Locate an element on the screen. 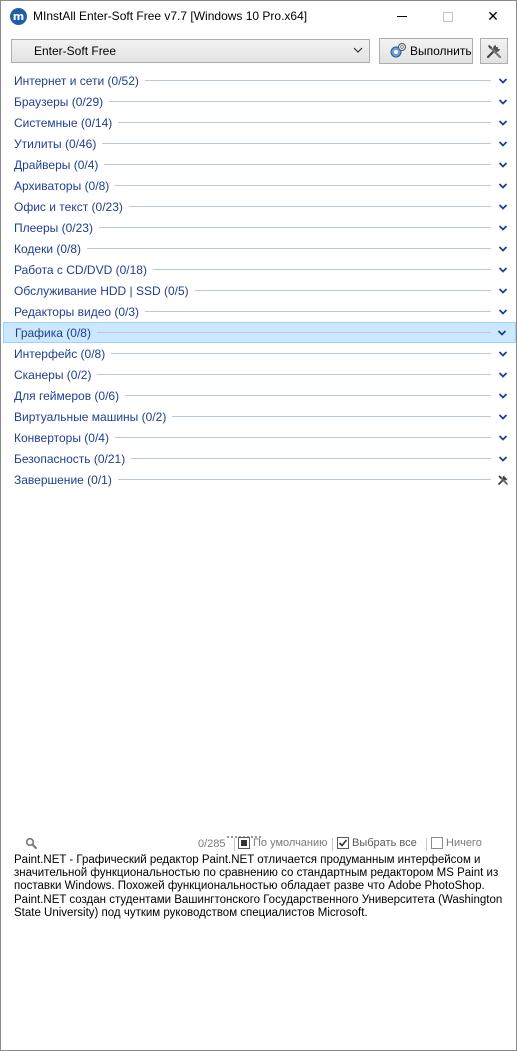 The height and width of the screenshot is (1051, 517). category-row: Драйверы (0/4) is located at coordinates (259, 164).